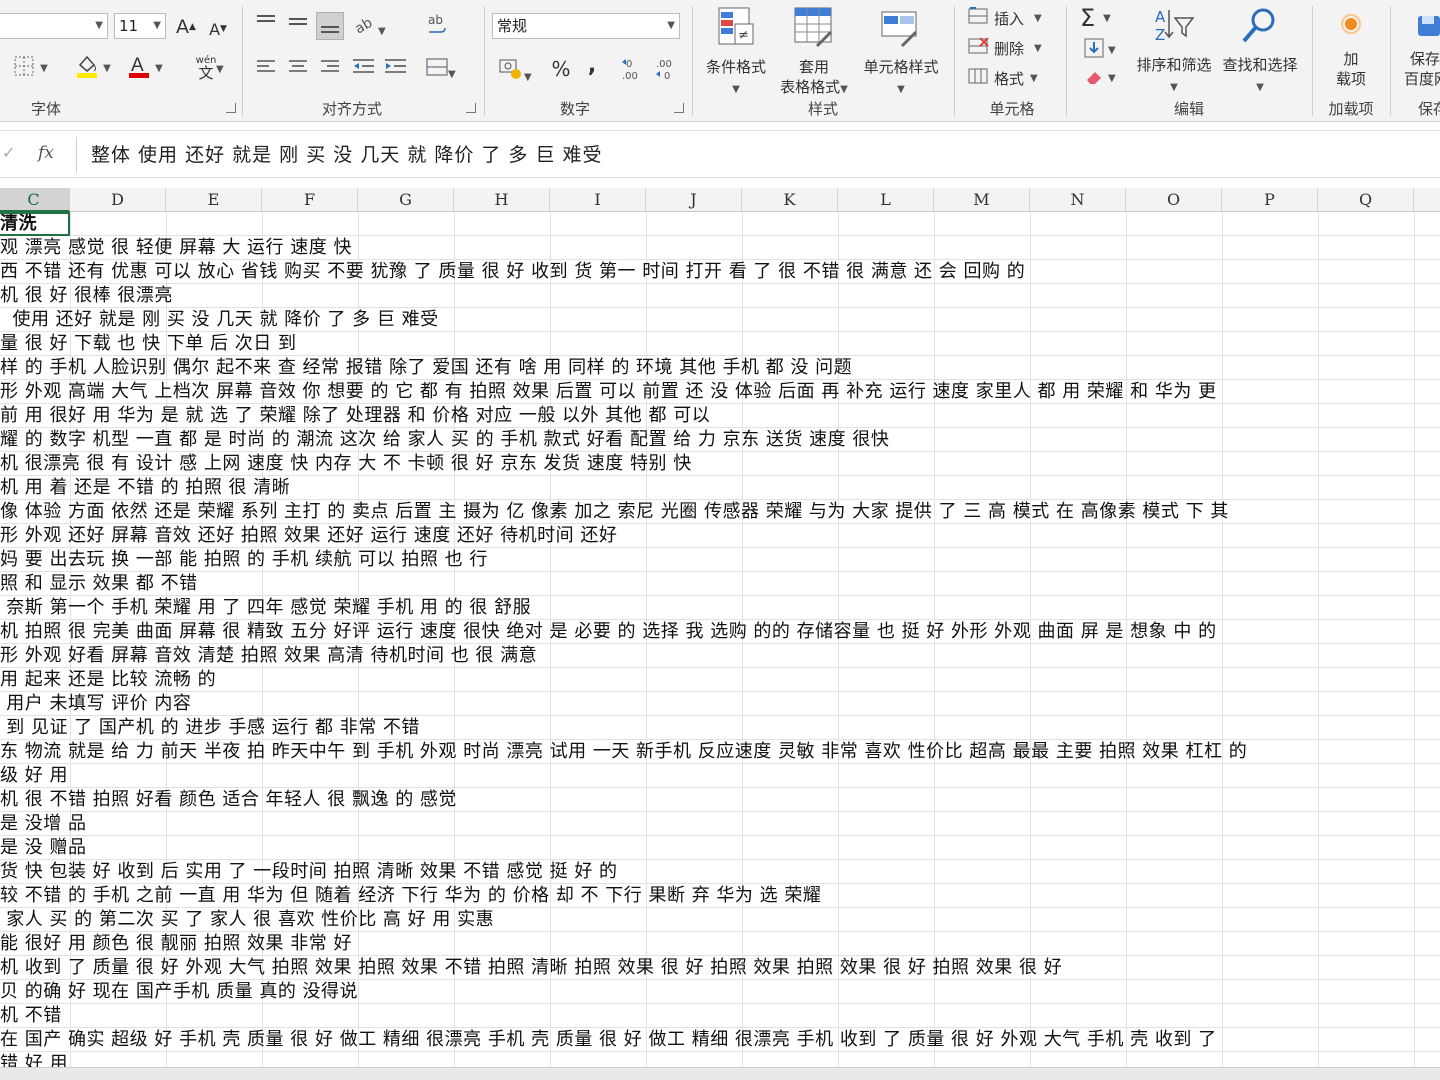 The image size is (1440, 1080). I want to click on clear-button: ▼, so click(1100, 78).